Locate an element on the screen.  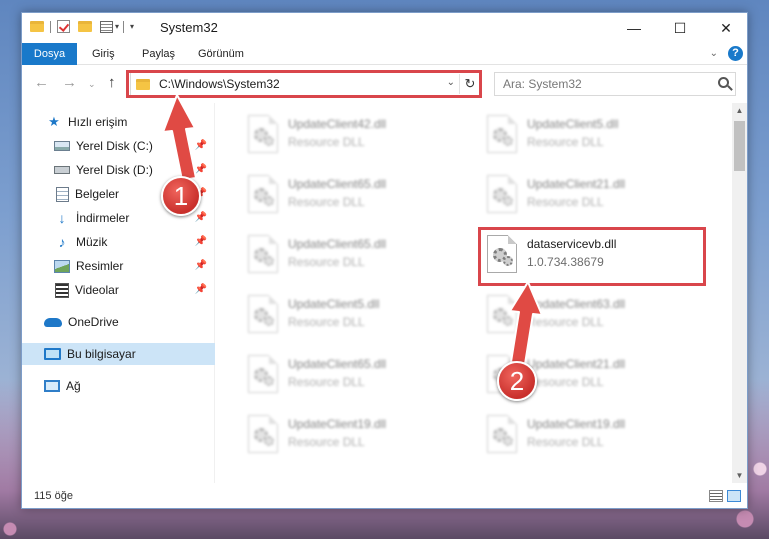
step-2-badge: 2 is located at coordinates (517, 381).